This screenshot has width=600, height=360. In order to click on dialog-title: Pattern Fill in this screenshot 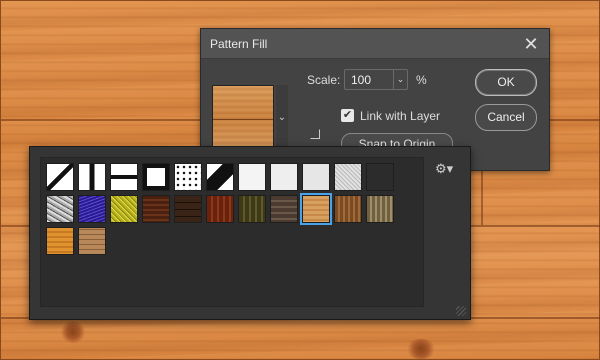, I will do `click(239, 44)`.